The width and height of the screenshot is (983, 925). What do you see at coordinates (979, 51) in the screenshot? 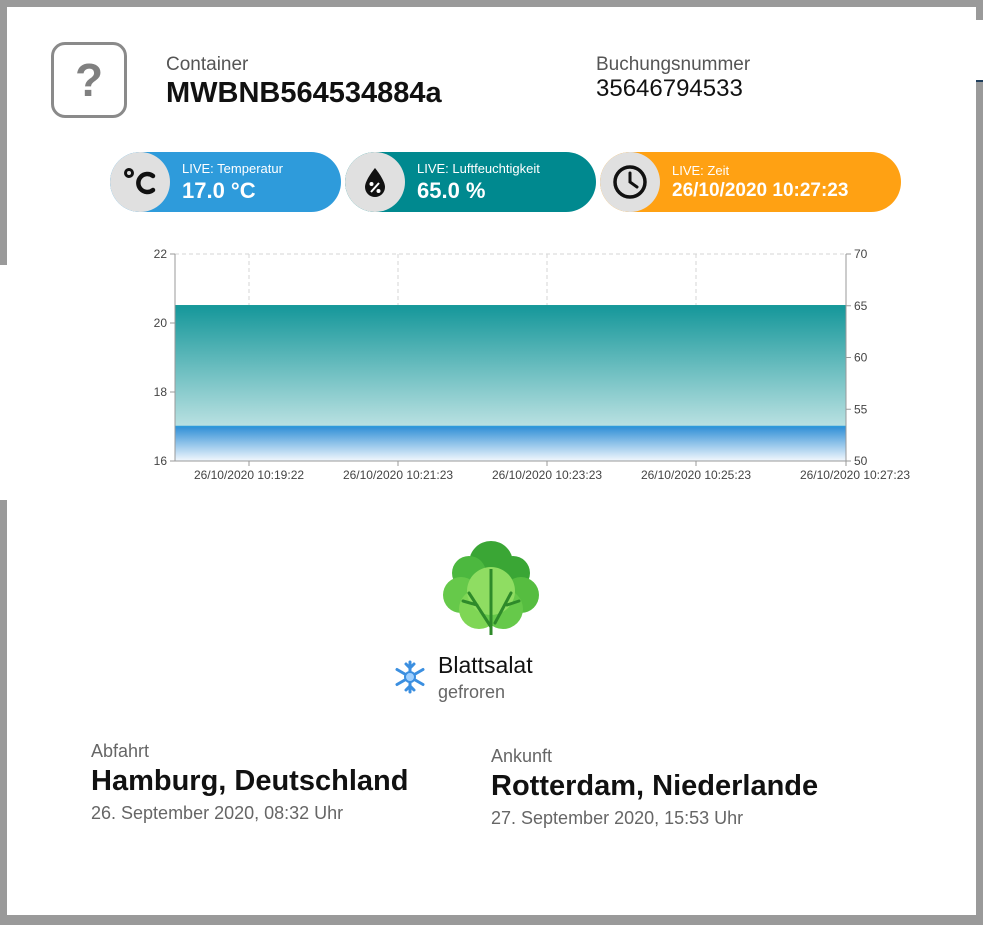
I see `background-tab` at bounding box center [979, 51].